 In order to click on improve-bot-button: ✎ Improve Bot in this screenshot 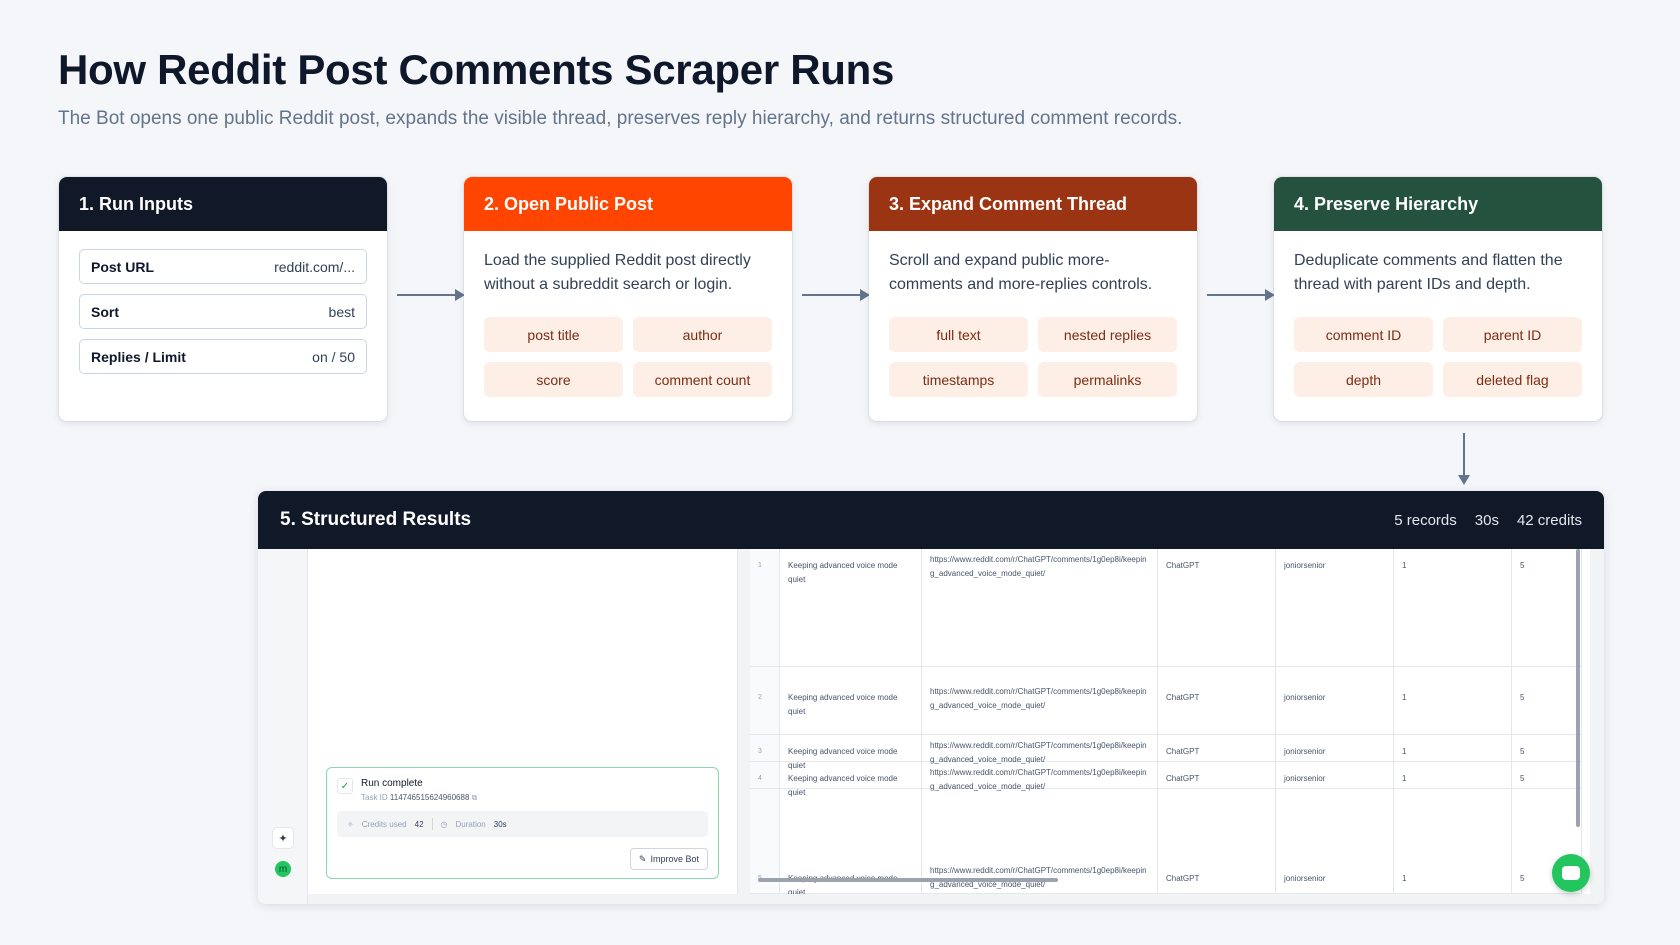, I will do `click(668, 859)`.